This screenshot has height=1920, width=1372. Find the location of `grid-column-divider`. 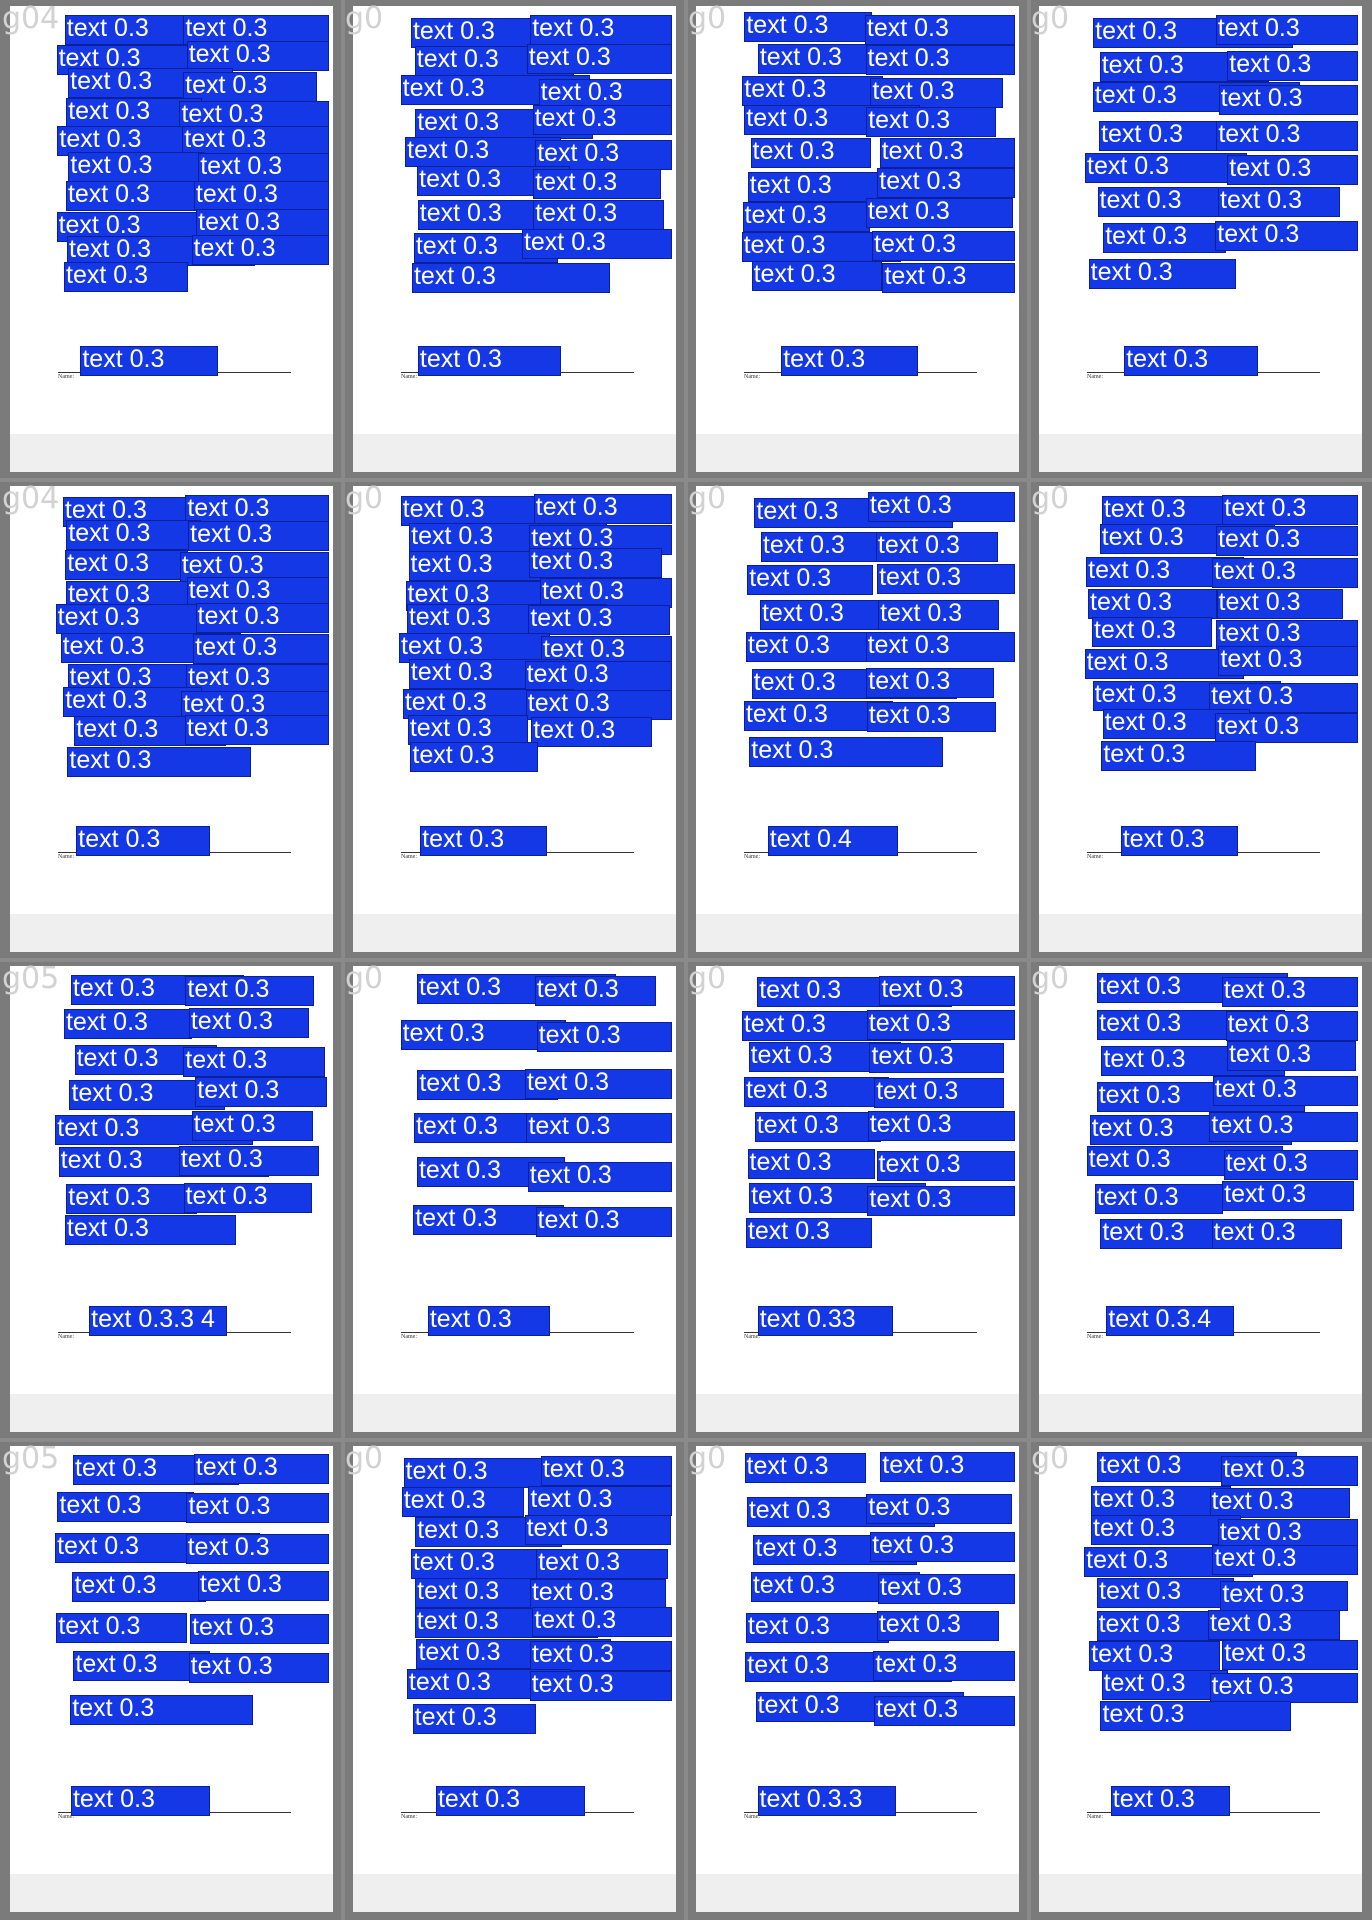

grid-column-divider is located at coordinates (686, 960).